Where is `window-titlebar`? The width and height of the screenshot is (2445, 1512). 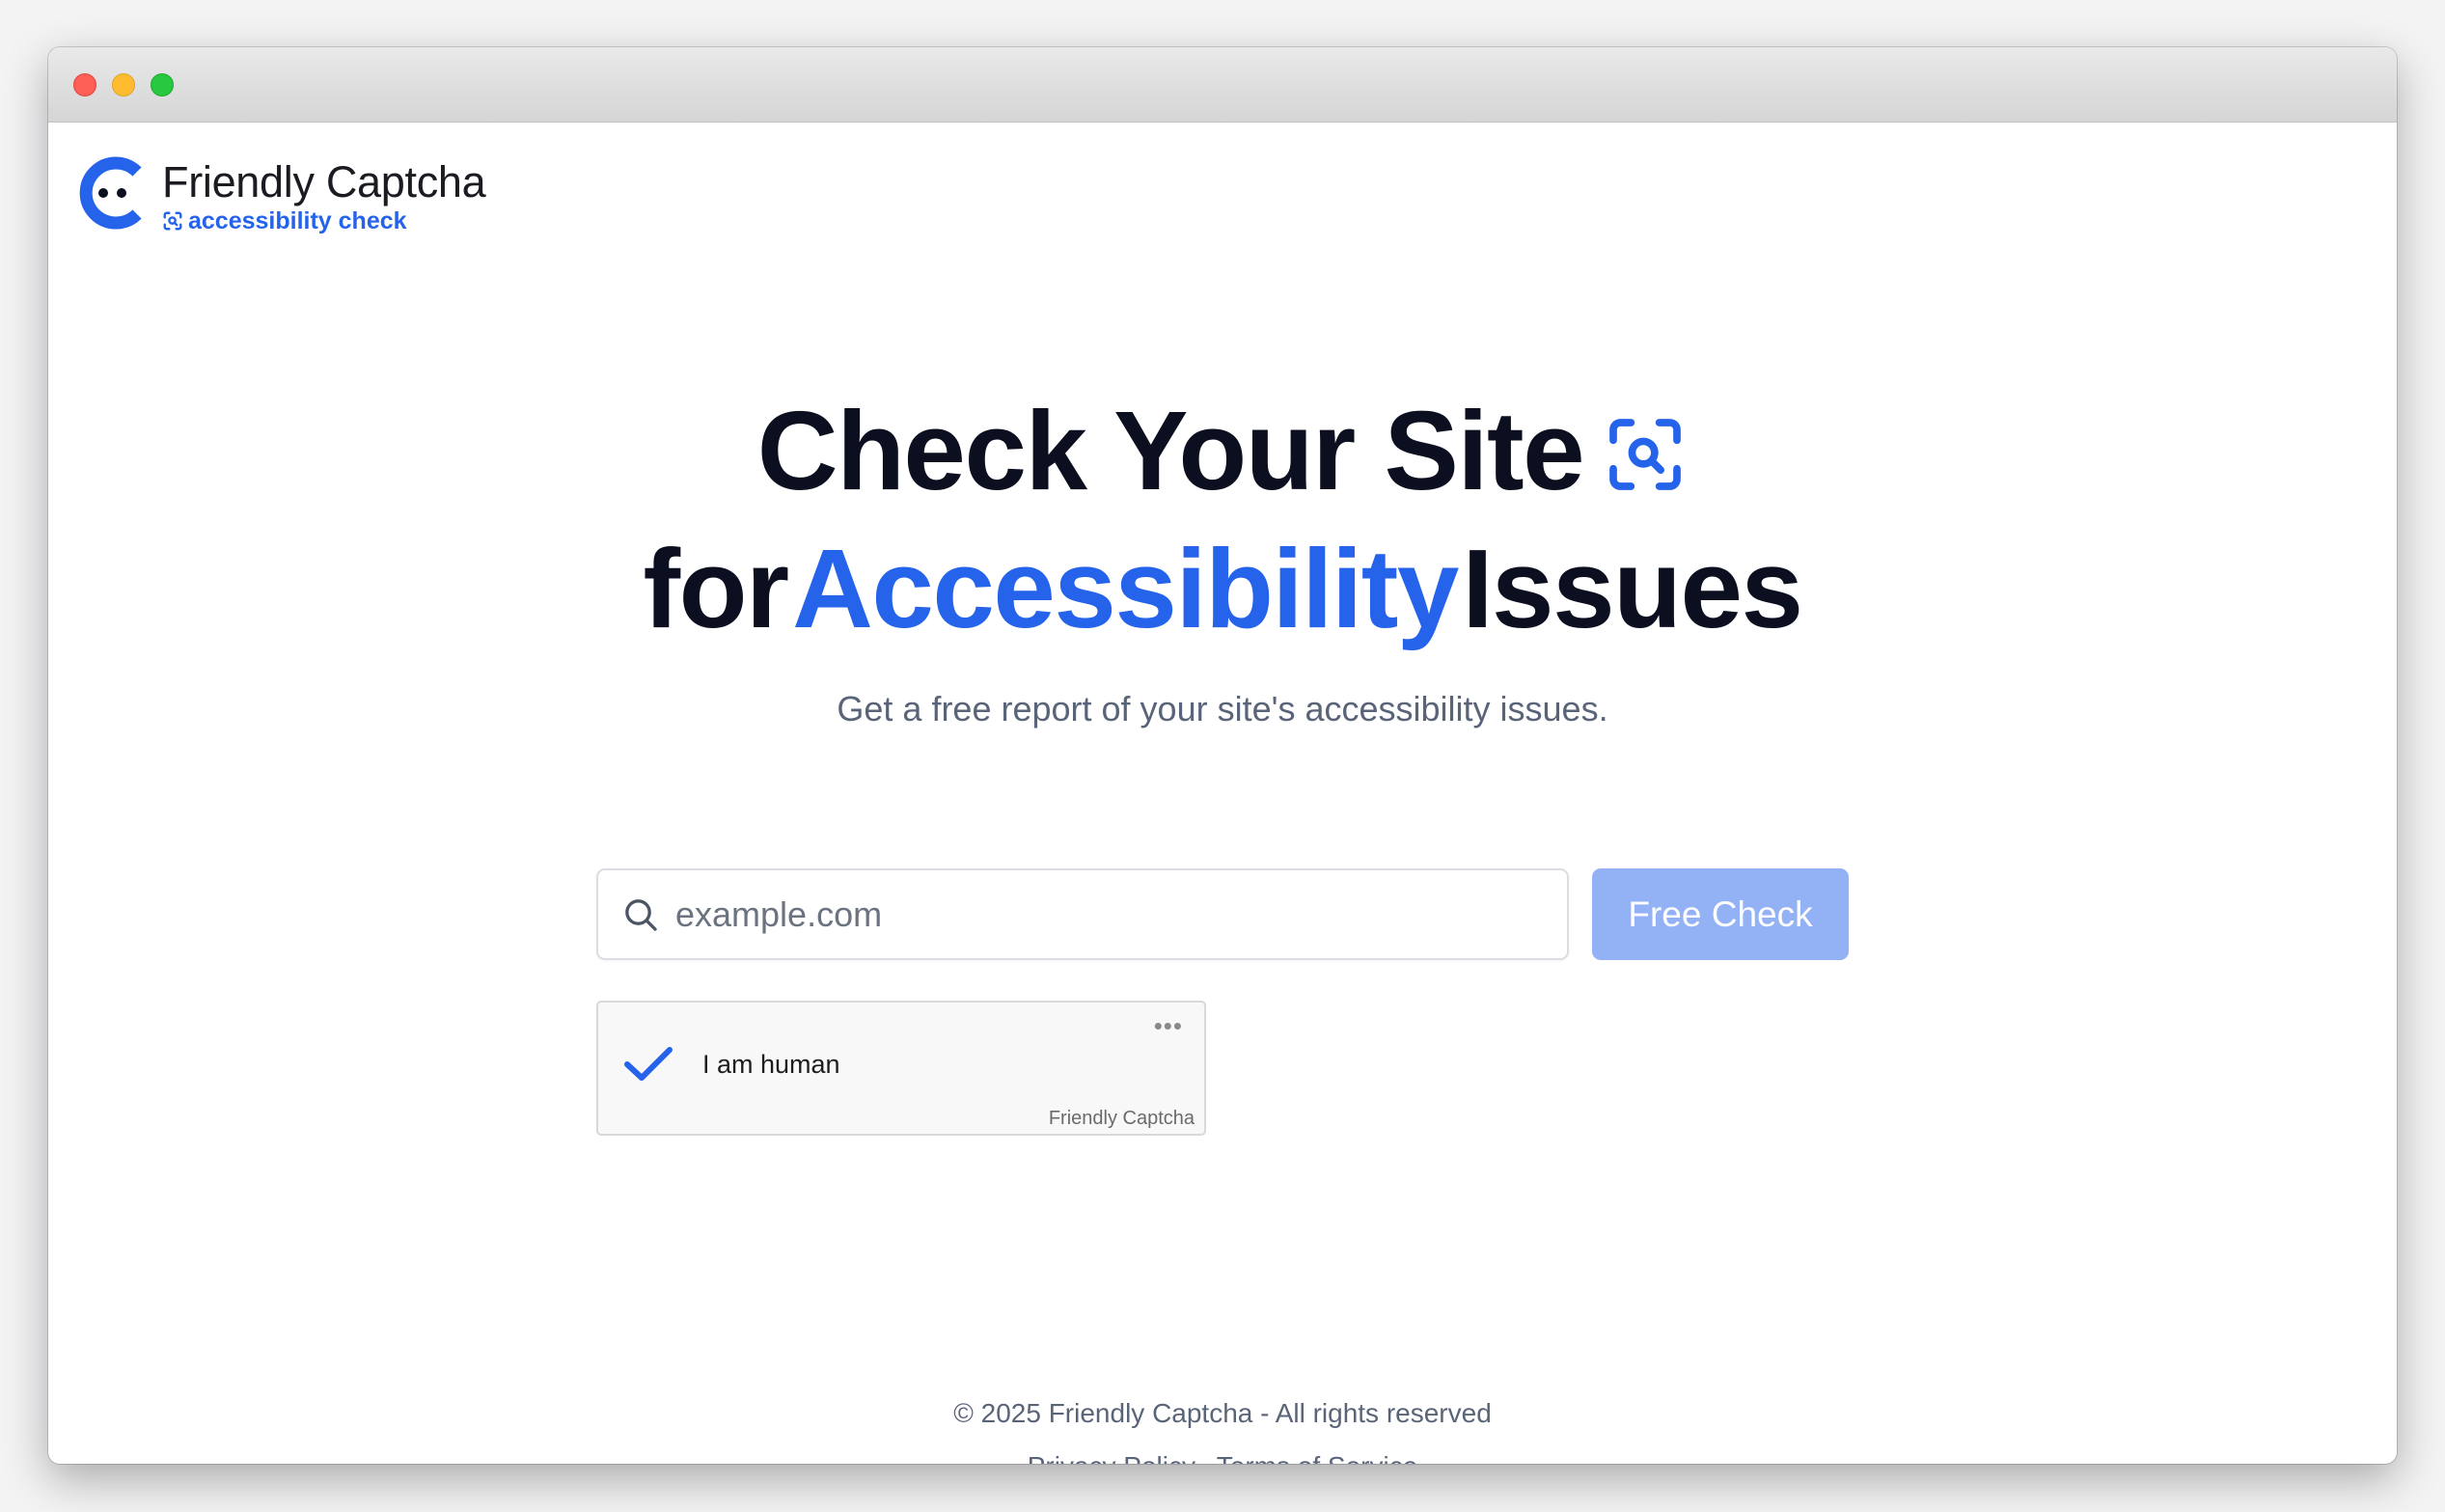 window-titlebar is located at coordinates (1222, 85).